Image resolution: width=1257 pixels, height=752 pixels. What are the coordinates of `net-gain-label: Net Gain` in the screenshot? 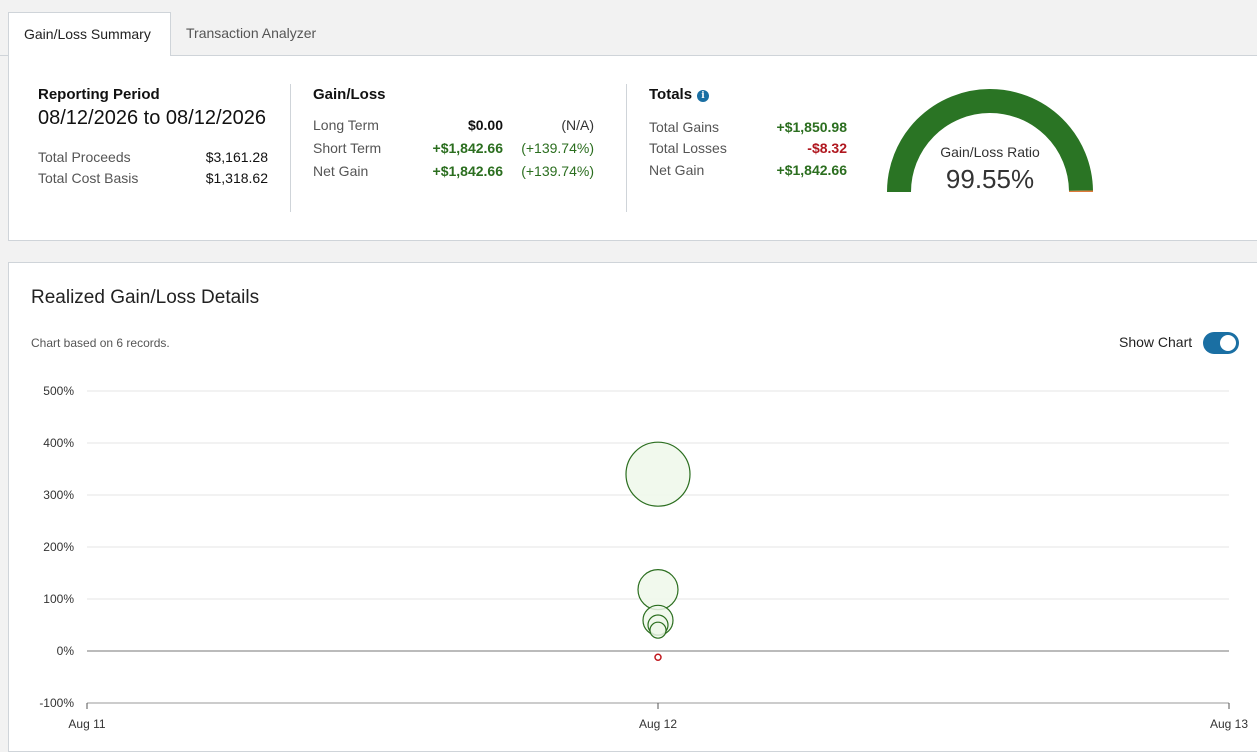 It's located at (340, 171).